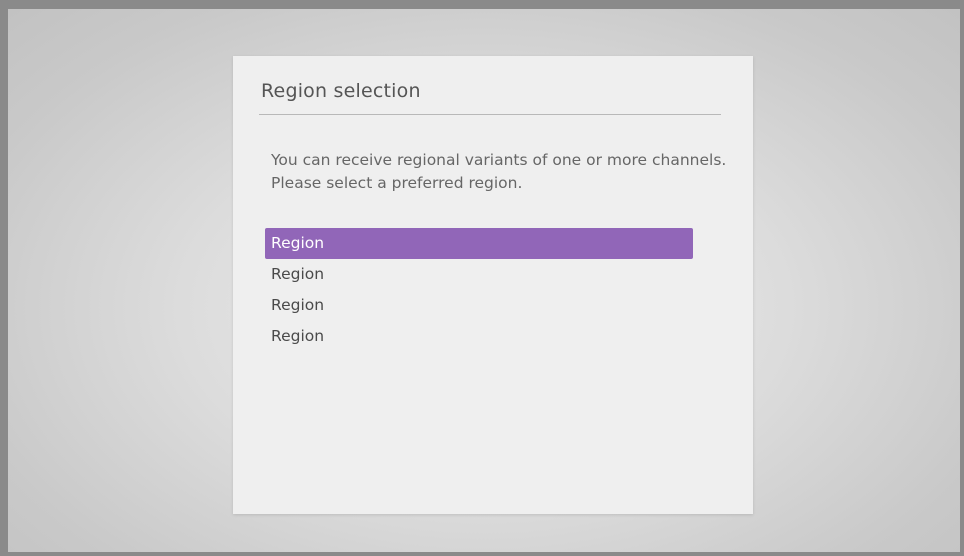 The height and width of the screenshot is (556, 964). What do you see at coordinates (490, 114) in the screenshot?
I see `title-divider` at bounding box center [490, 114].